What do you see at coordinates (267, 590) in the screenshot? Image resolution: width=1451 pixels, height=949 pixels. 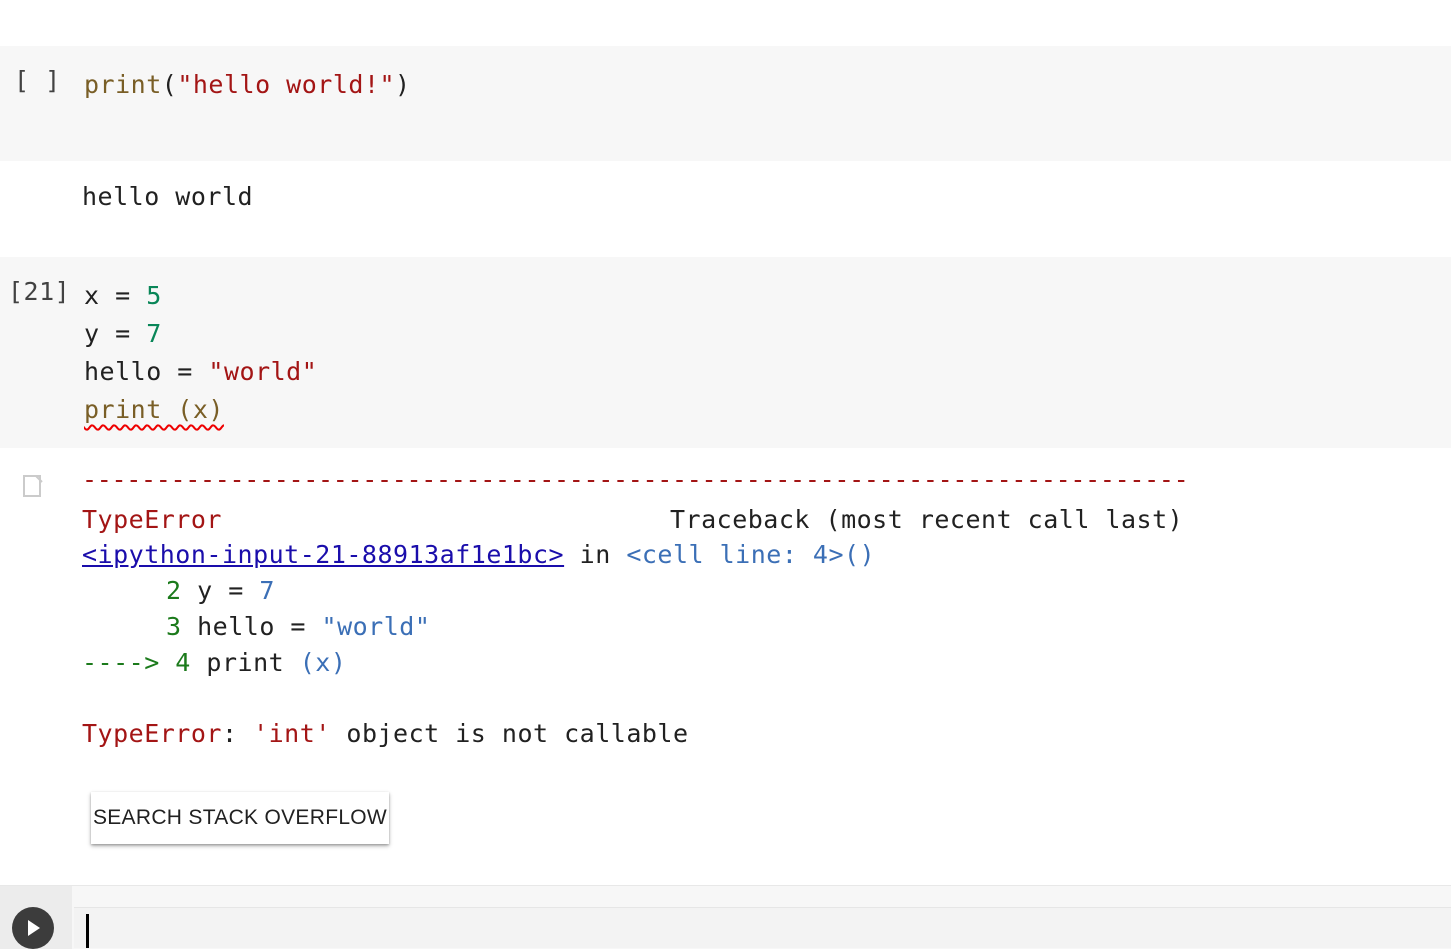 I see `code-value: 7` at bounding box center [267, 590].